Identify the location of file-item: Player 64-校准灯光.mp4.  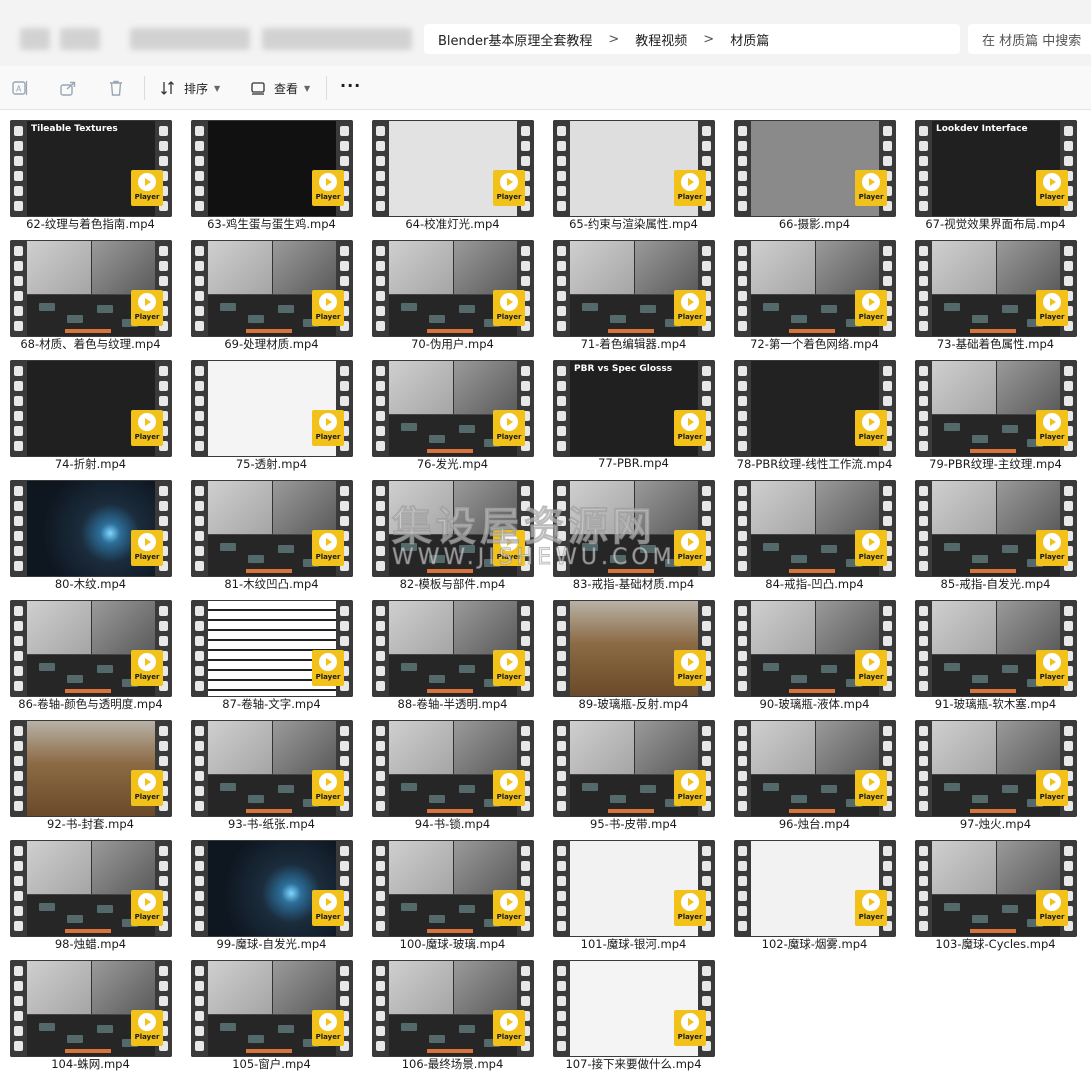
(452, 170).